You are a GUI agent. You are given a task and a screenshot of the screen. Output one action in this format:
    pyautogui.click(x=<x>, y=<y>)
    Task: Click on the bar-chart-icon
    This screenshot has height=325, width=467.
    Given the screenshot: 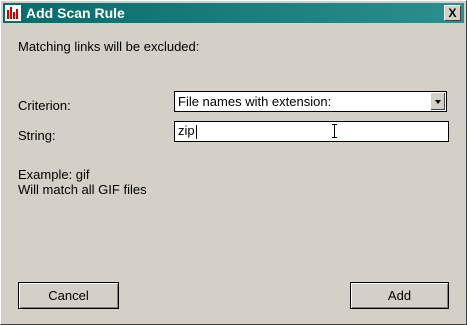 What is the action you would take?
    pyautogui.click(x=13, y=13)
    